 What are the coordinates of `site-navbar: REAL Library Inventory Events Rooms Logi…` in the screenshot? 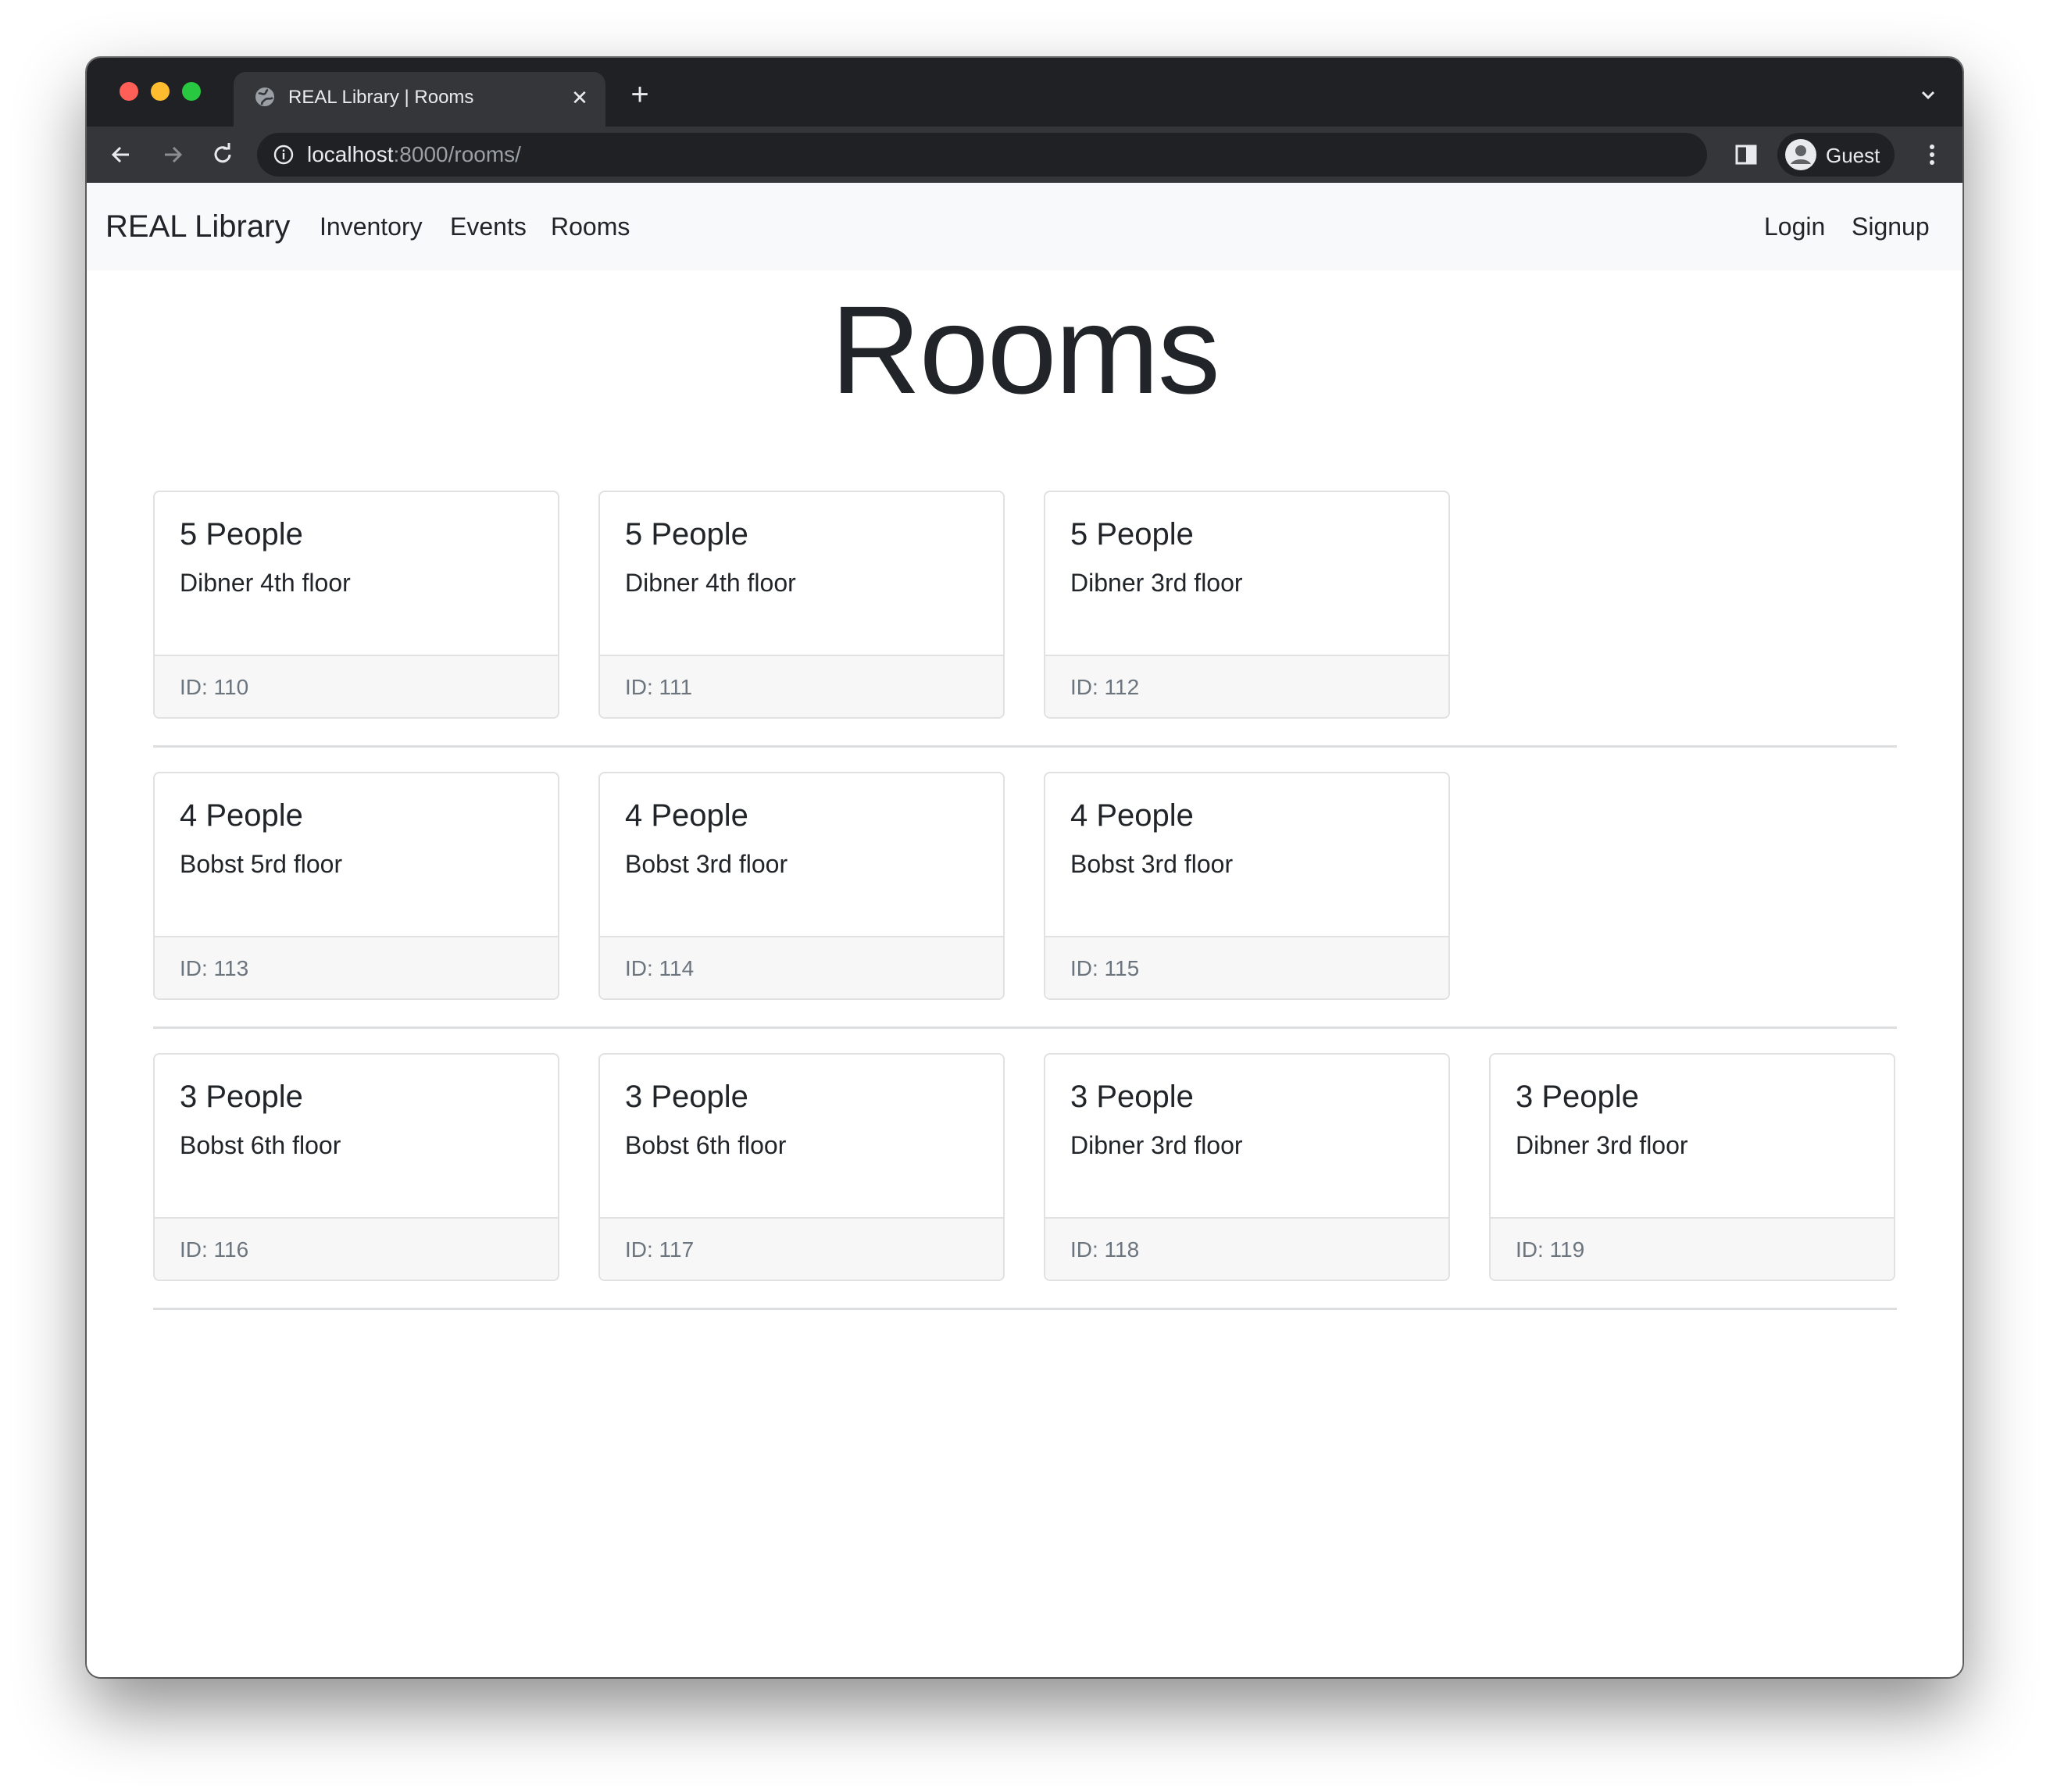 It's located at (1024, 226).